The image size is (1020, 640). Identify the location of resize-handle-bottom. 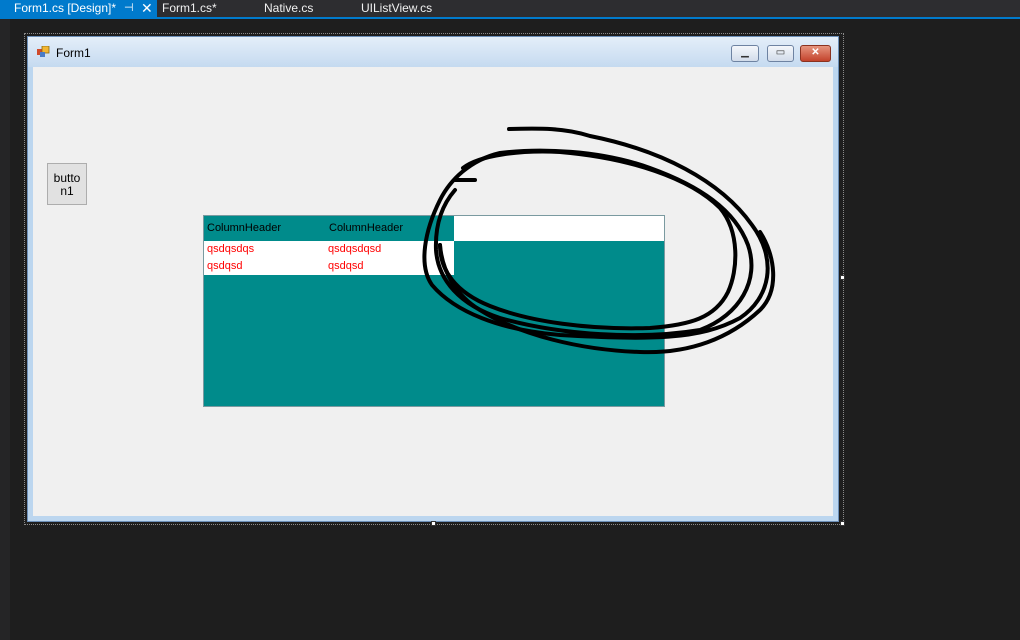
(433, 523).